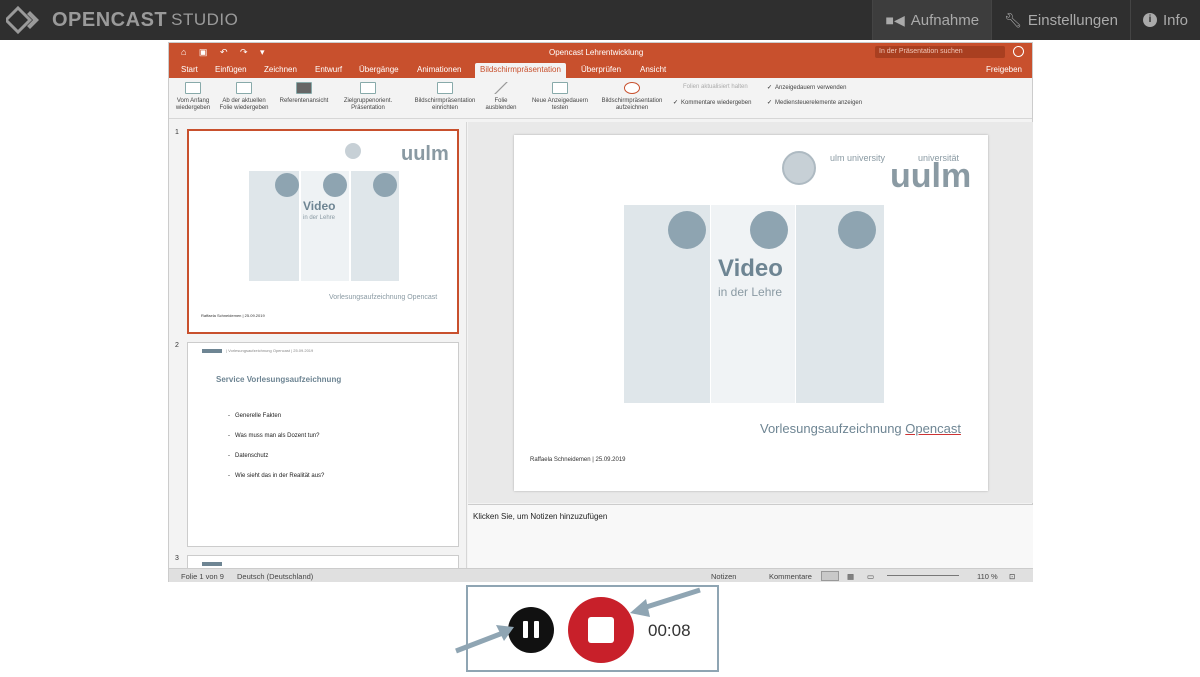  What do you see at coordinates (368, 97) in the screenshot?
I see `ribbon-custom: Zielgruppenorient. Präsentation` at bounding box center [368, 97].